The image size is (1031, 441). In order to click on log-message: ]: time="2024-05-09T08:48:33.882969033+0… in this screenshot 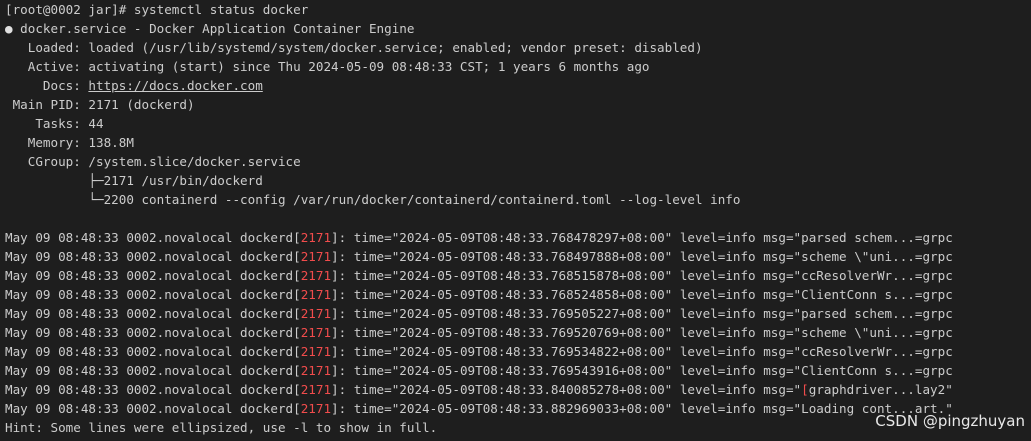, I will do `click(642, 408)`.